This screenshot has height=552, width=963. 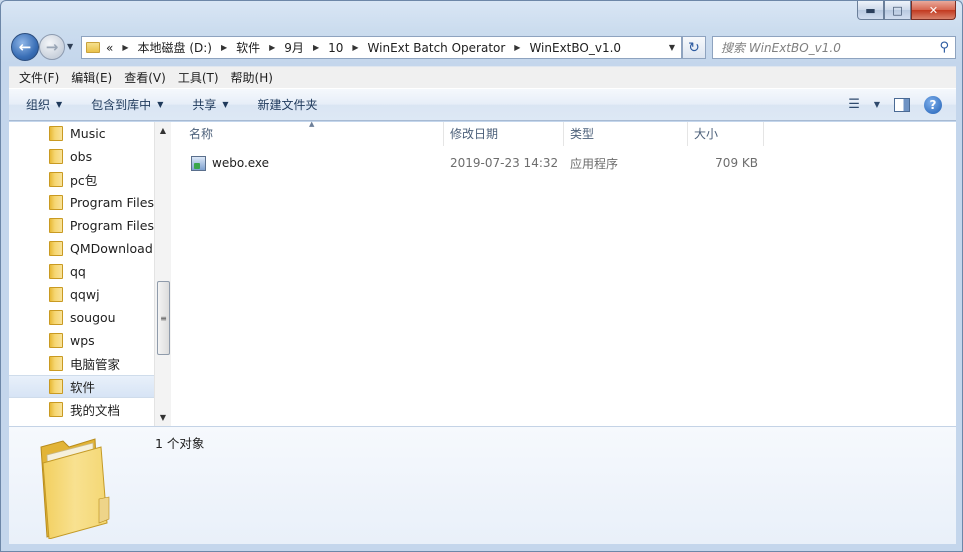 I want to click on column-header-date: 修改日期, so click(x=504, y=133).